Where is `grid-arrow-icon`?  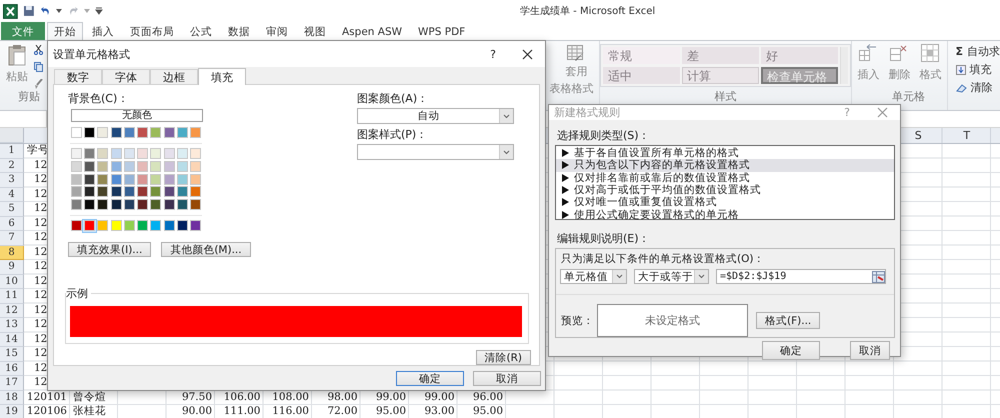
grid-arrow-icon is located at coordinates (868, 53).